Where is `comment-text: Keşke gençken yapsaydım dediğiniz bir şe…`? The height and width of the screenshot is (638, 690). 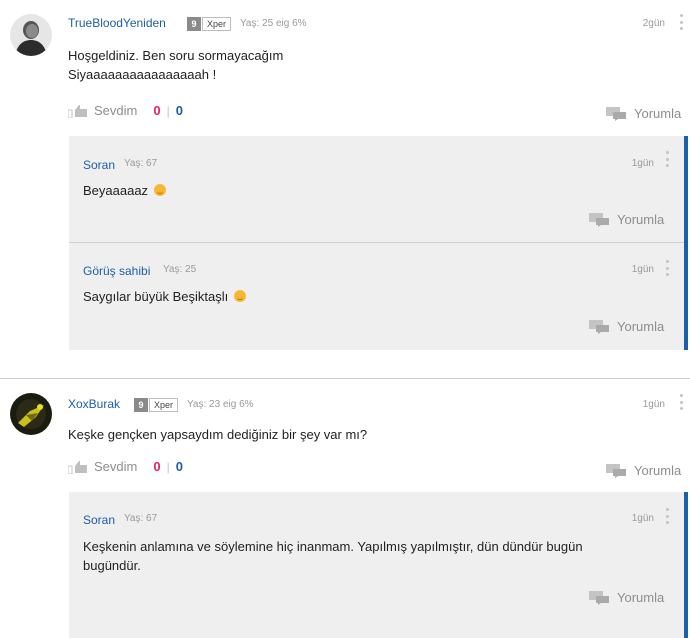 comment-text: Keşke gençken yapsaydım dediğiniz bir şe… is located at coordinates (218, 434).